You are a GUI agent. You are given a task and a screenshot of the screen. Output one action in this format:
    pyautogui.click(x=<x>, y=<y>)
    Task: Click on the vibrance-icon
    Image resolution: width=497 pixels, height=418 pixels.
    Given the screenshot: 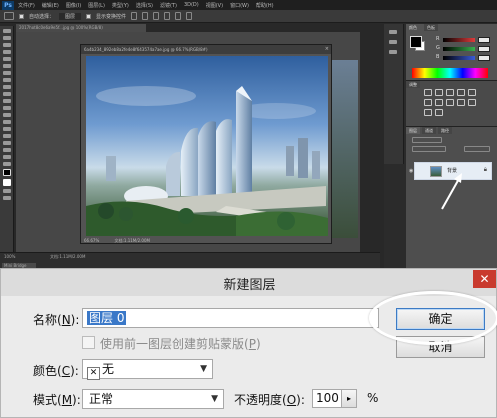 What is the action you would take?
    pyautogui.click(x=472, y=92)
    